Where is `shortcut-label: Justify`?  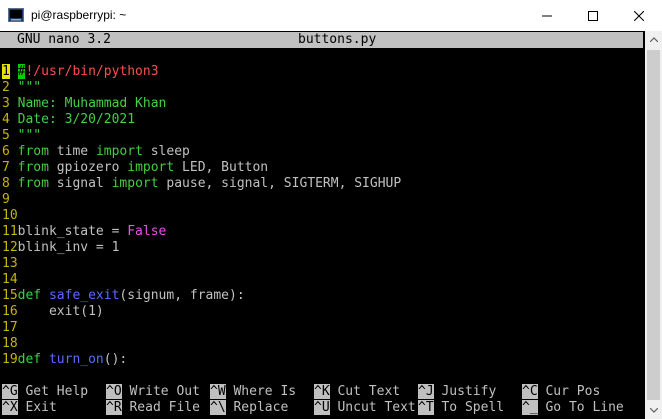 shortcut-label: Justify is located at coordinates (476, 391).